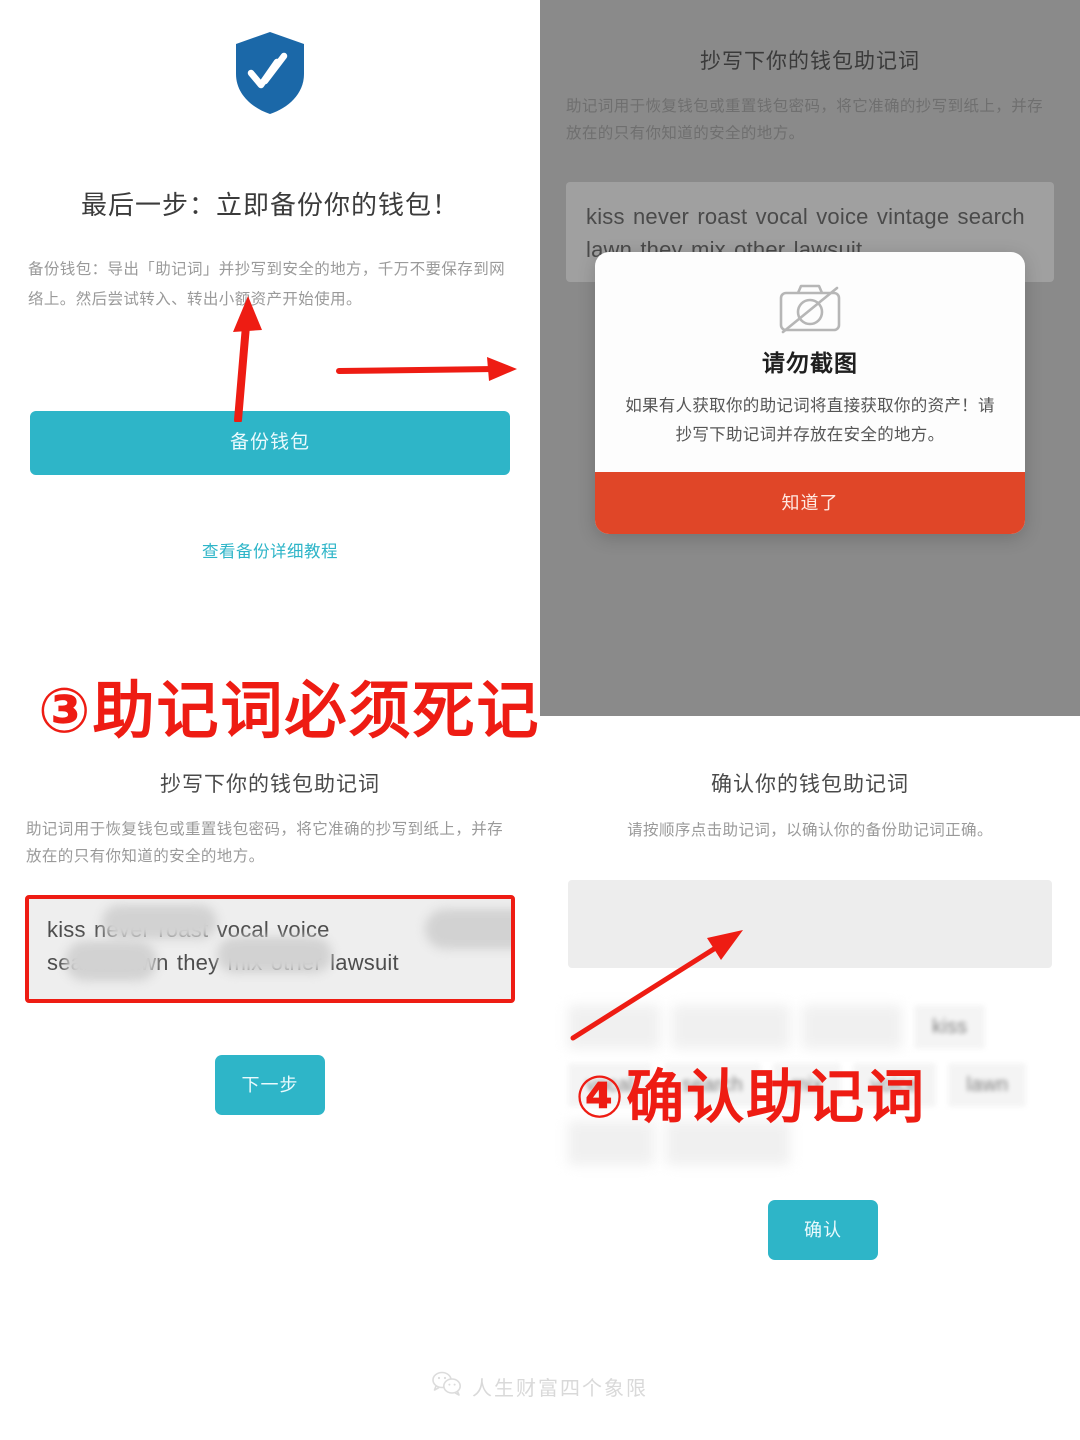 The width and height of the screenshot is (1080, 1440). I want to click on shield-check-icon, so click(270, 73).